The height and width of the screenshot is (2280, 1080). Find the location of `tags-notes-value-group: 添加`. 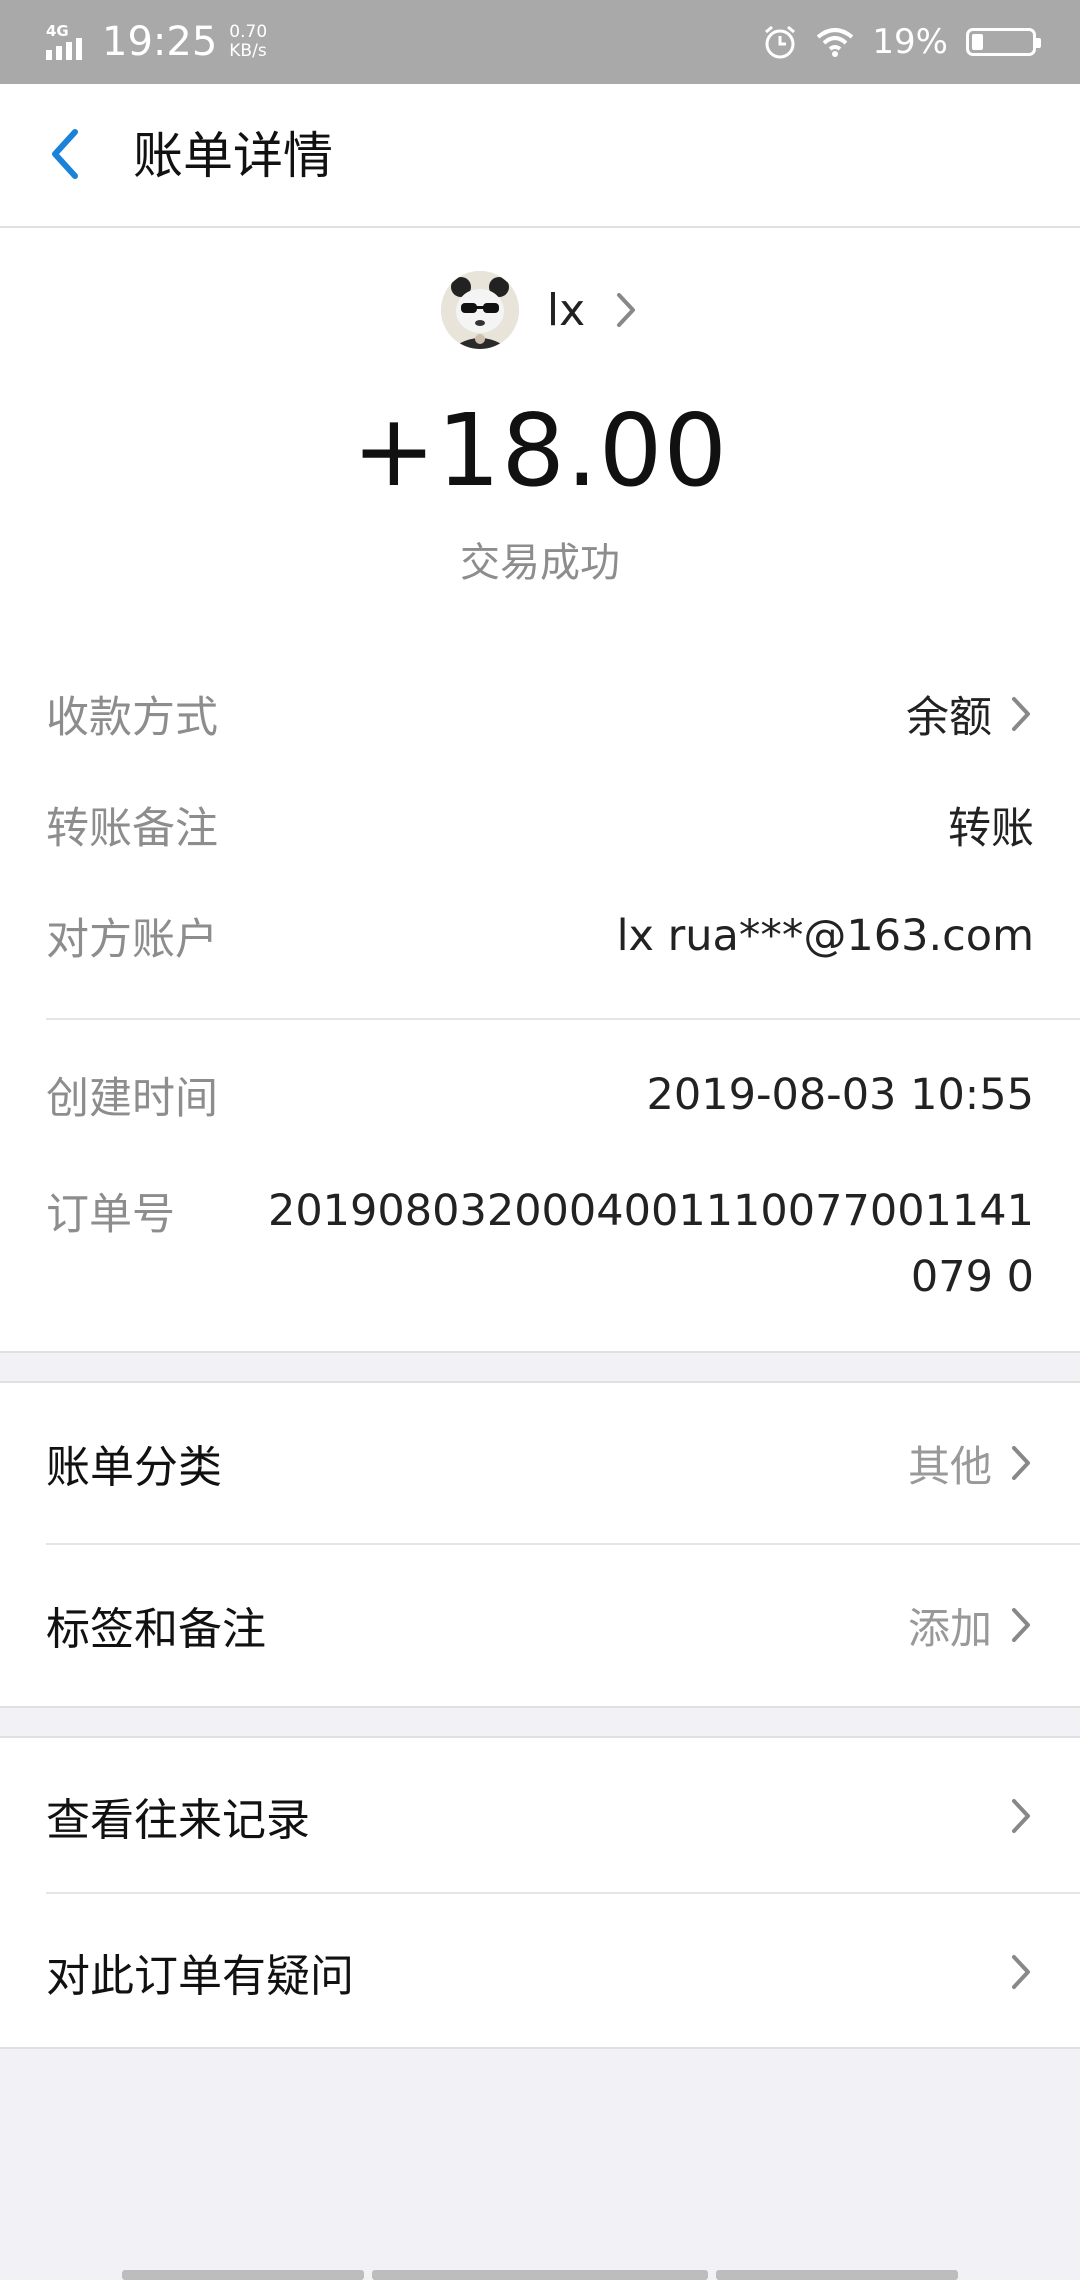

tags-notes-value-group: 添加 is located at coordinates (971, 1625).